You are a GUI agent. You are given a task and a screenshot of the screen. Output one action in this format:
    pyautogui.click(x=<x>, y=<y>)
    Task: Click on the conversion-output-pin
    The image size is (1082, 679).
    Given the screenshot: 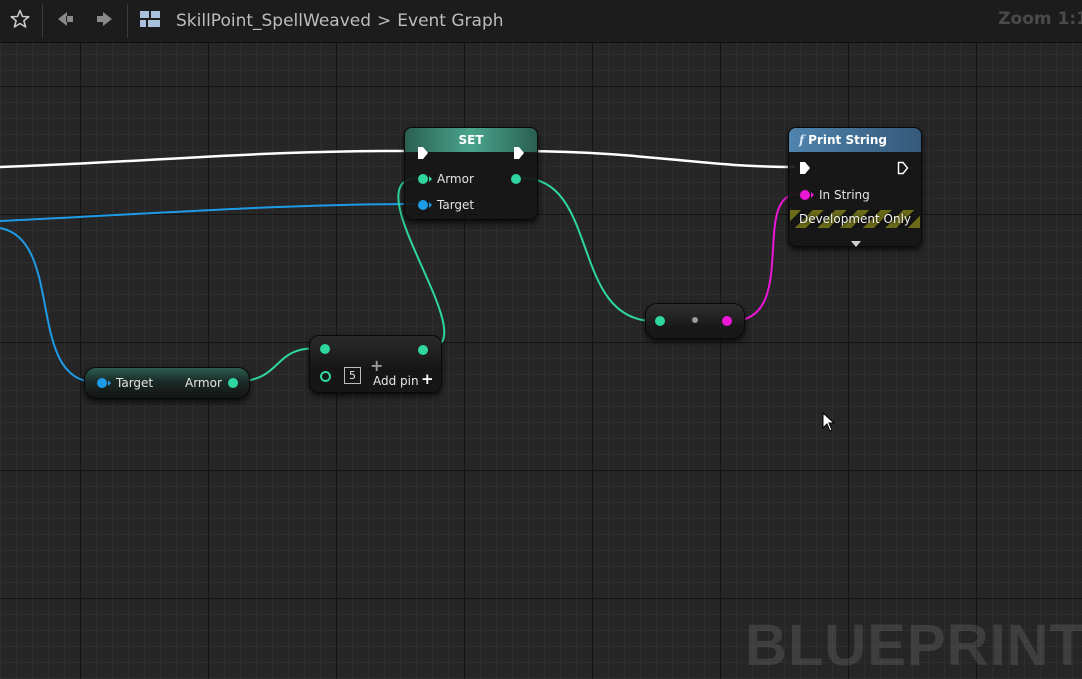 What is the action you would take?
    pyautogui.click(x=727, y=321)
    